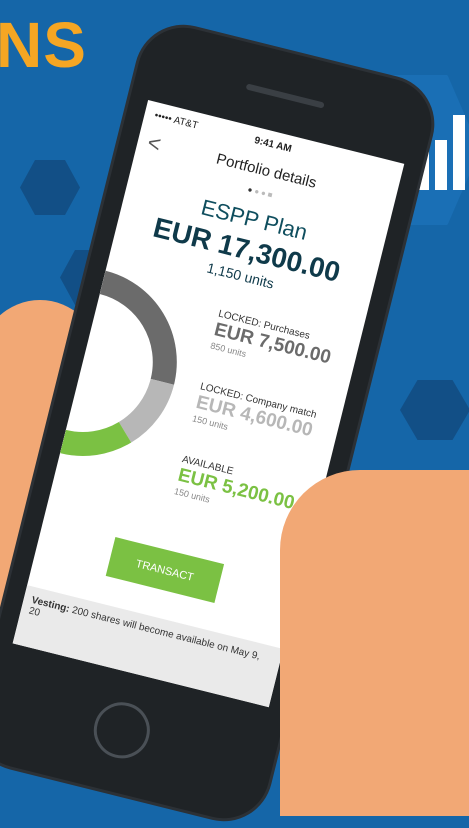  I want to click on arc-purchases, so click(138, 327).